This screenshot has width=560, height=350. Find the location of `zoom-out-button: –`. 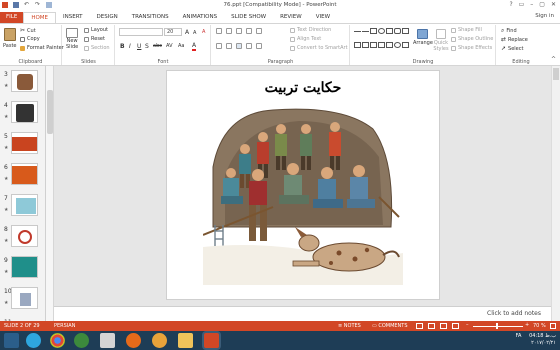

zoom-out-button: – is located at coordinates (467, 325).